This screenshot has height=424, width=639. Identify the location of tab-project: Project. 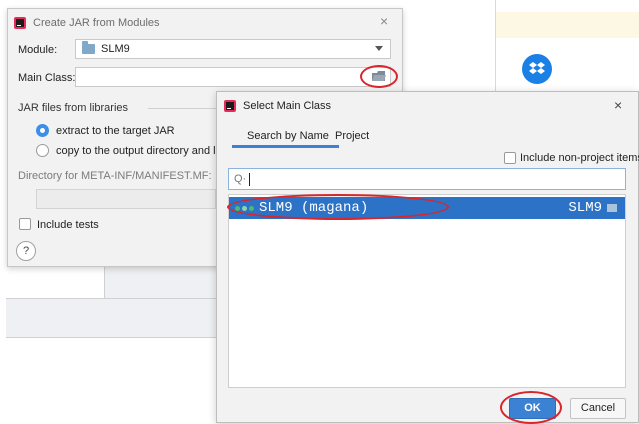
(352, 136).